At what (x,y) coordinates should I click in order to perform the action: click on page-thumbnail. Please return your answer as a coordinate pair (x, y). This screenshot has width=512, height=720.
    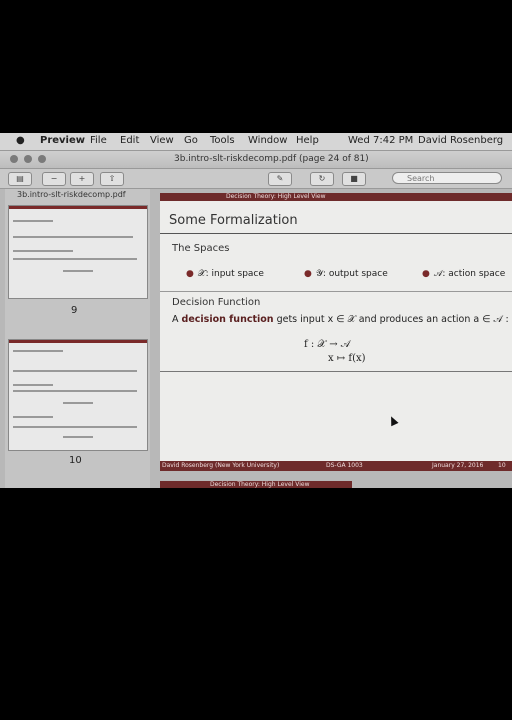
    Looking at the image, I should click on (78, 252).